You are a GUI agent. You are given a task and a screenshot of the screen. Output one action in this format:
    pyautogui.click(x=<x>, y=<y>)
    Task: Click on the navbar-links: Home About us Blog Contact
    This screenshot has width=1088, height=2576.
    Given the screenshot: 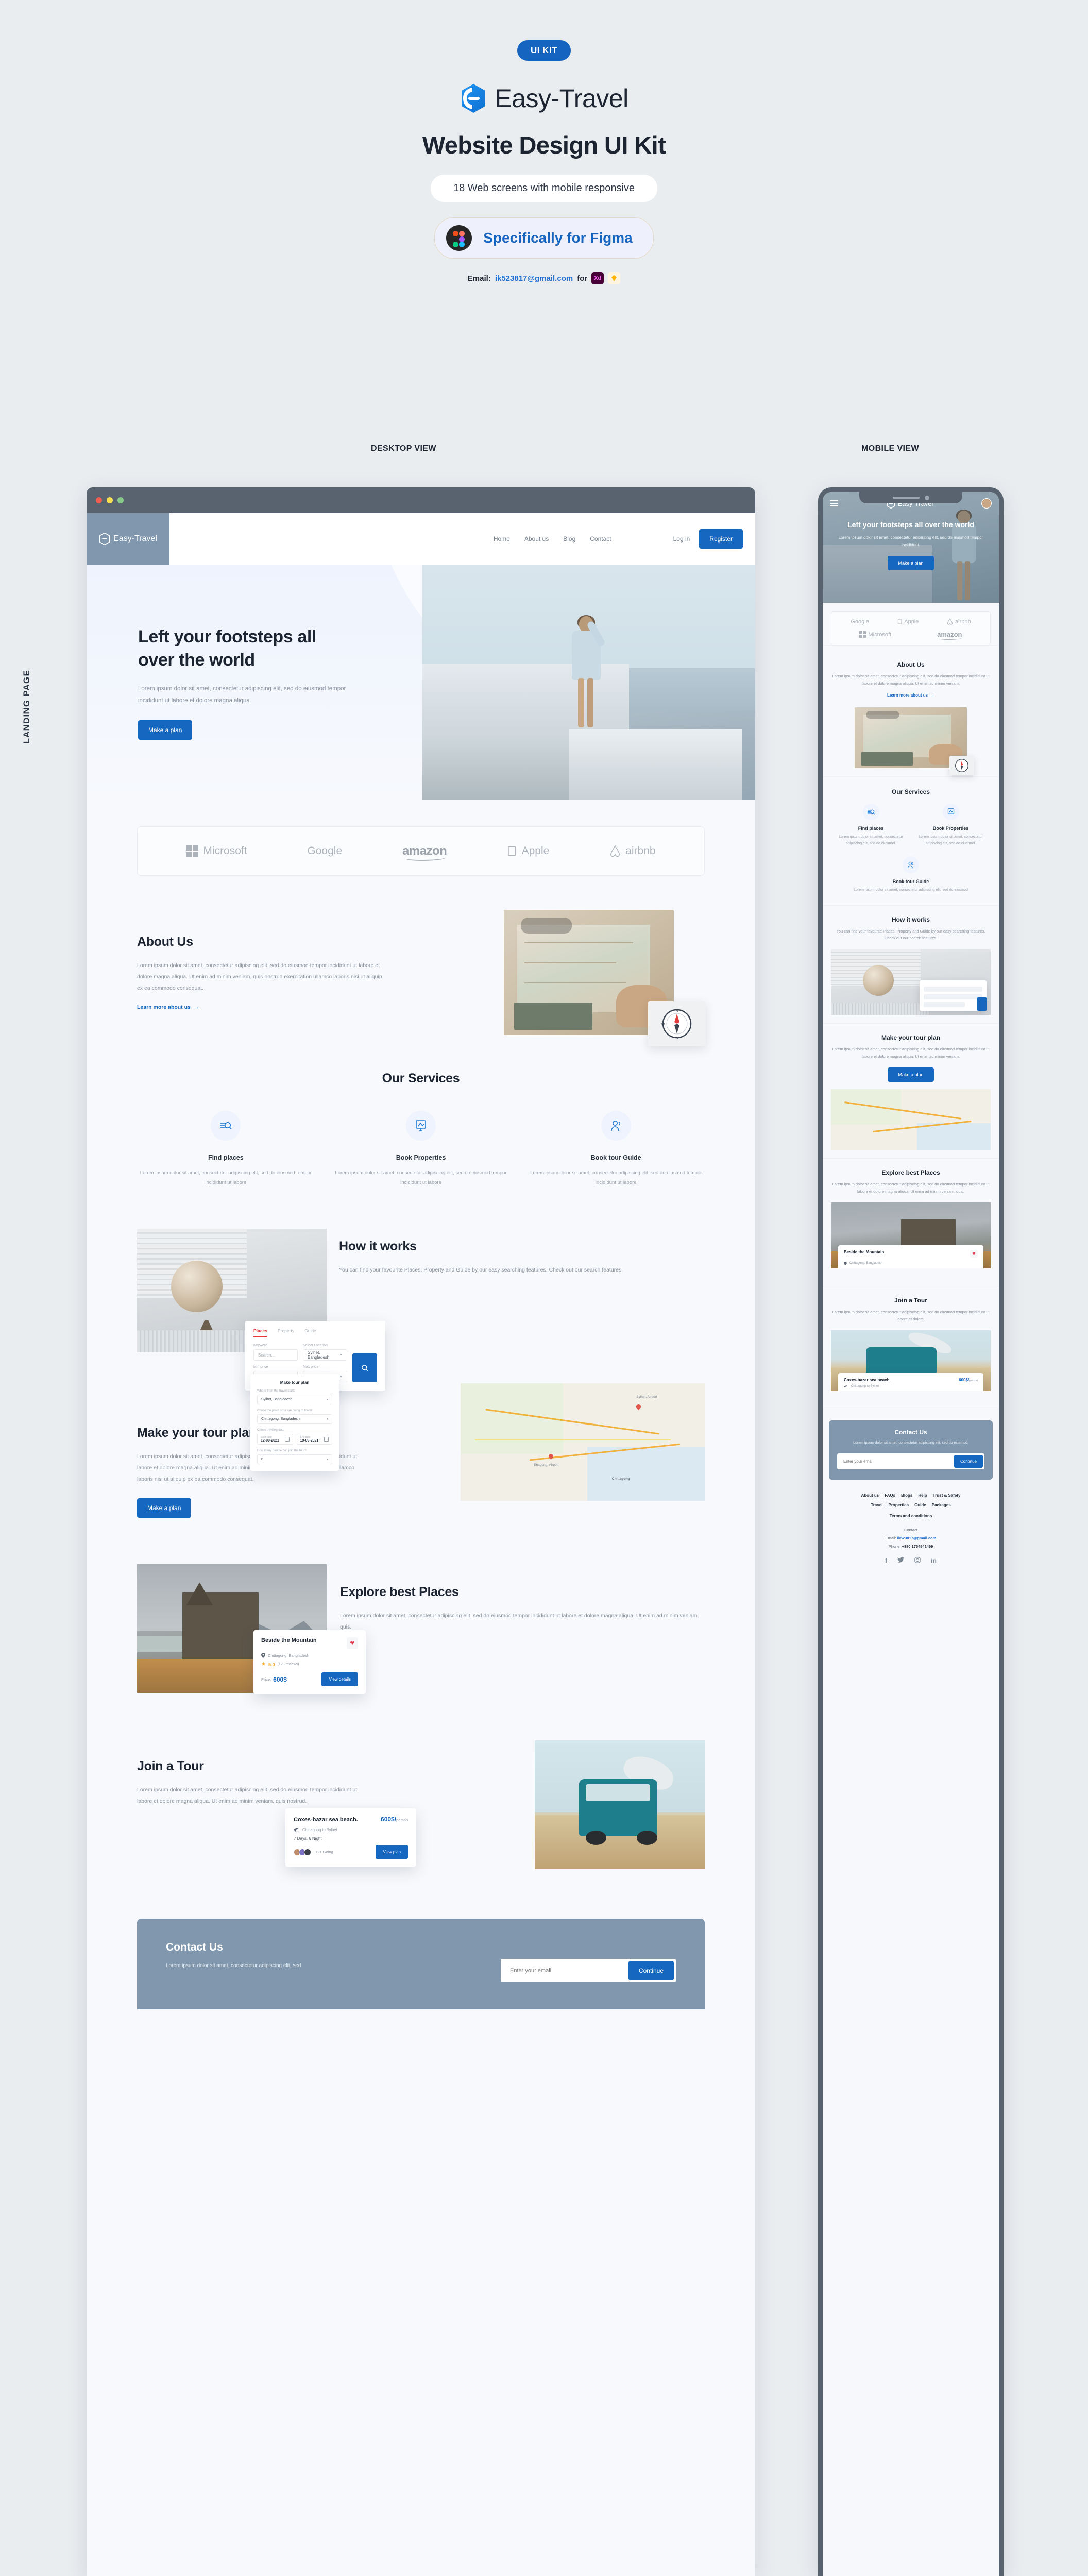 What is the action you would take?
    pyautogui.click(x=552, y=539)
    